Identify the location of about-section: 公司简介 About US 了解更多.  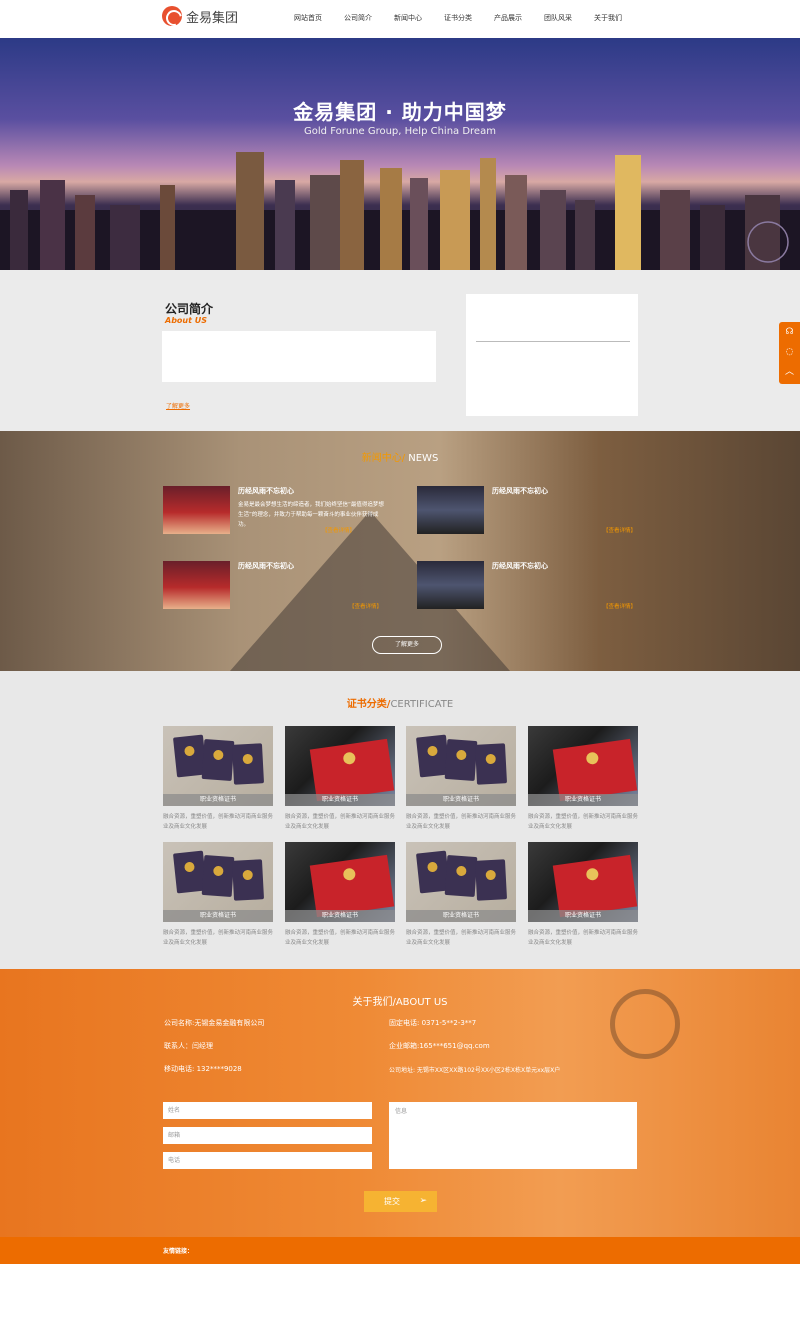
(400, 350).